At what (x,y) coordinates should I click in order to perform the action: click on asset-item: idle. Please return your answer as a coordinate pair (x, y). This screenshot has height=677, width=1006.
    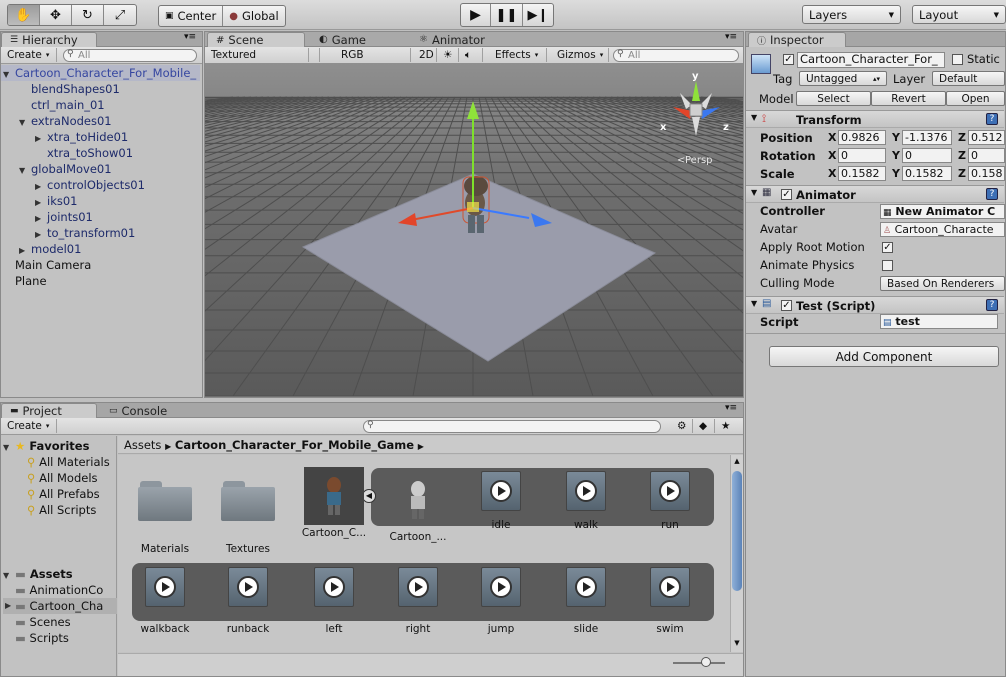
    Looking at the image, I should click on (501, 501).